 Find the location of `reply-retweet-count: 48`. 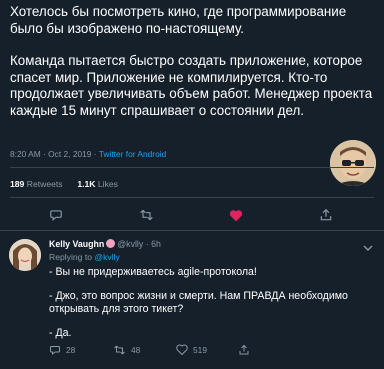

reply-retweet-count: 48 is located at coordinates (136, 350).